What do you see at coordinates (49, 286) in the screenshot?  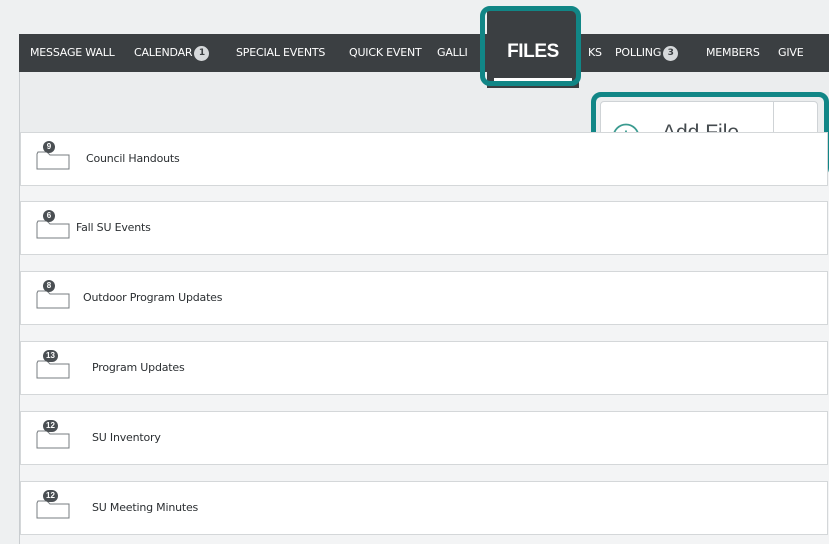 I see `file-count-badge: 8` at bounding box center [49, 286].